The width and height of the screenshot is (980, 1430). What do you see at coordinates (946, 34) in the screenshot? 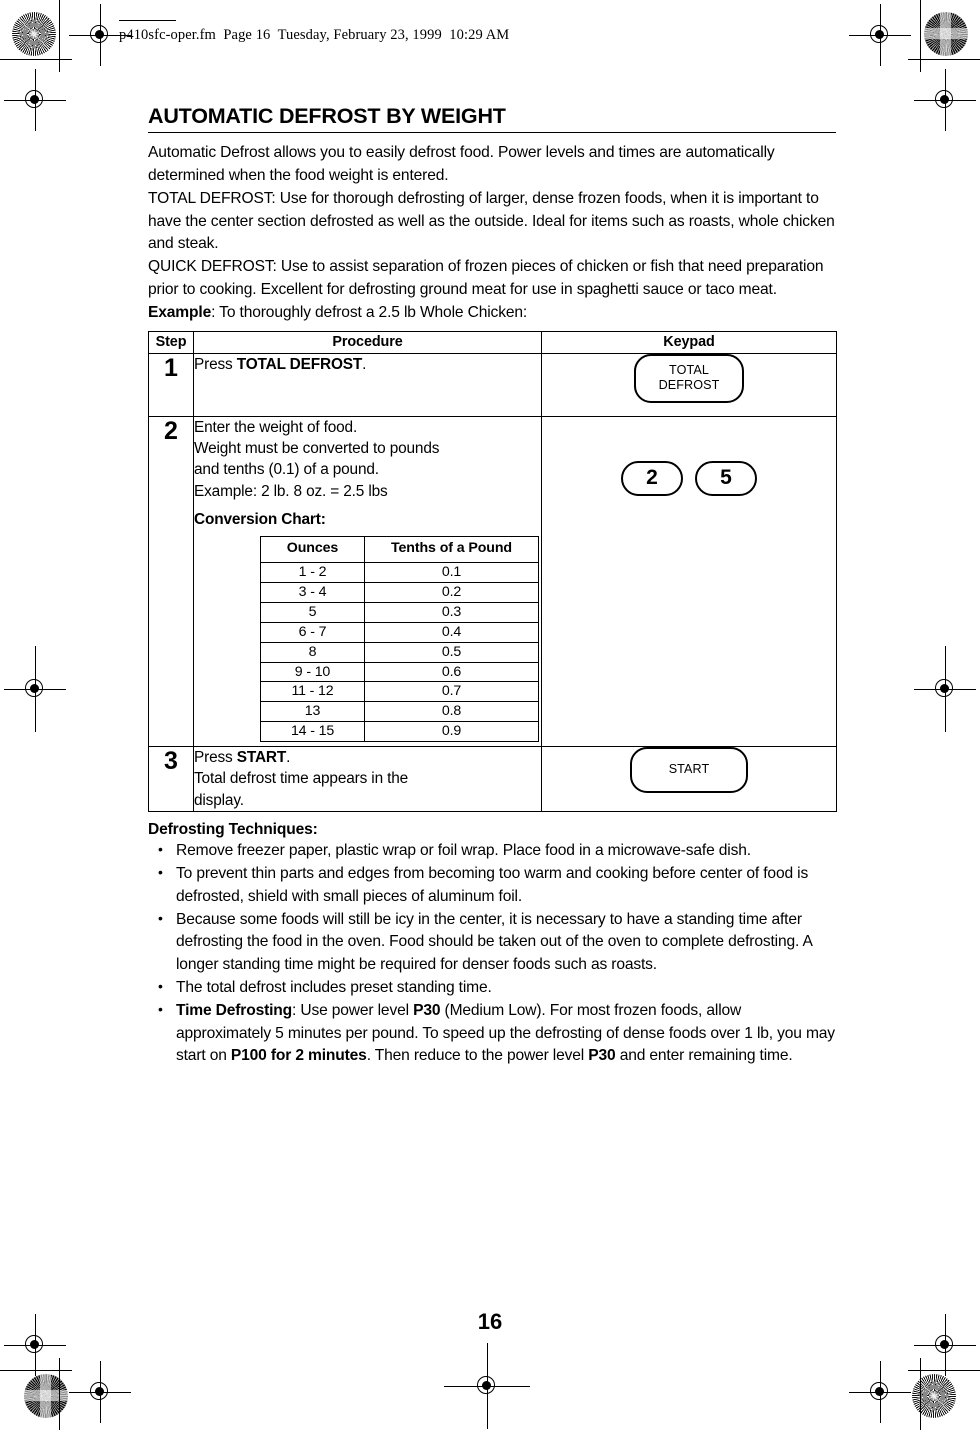
I see `rosette-mark-top-right` at bounding box center [946, 34].